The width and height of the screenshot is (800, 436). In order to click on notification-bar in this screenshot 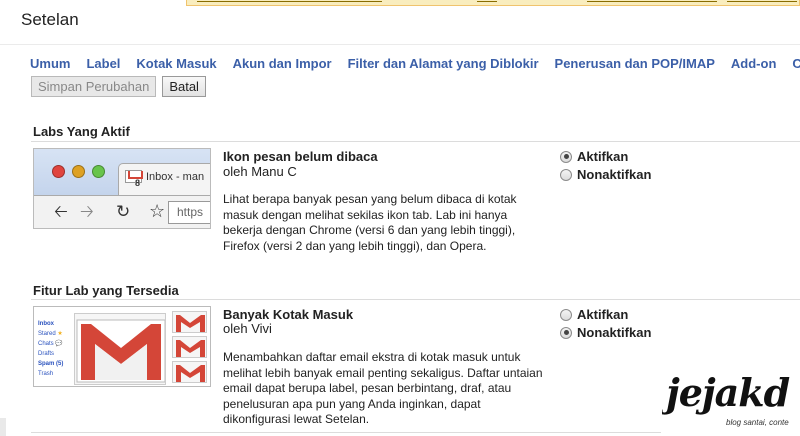, I will do `click(493, 3)`.